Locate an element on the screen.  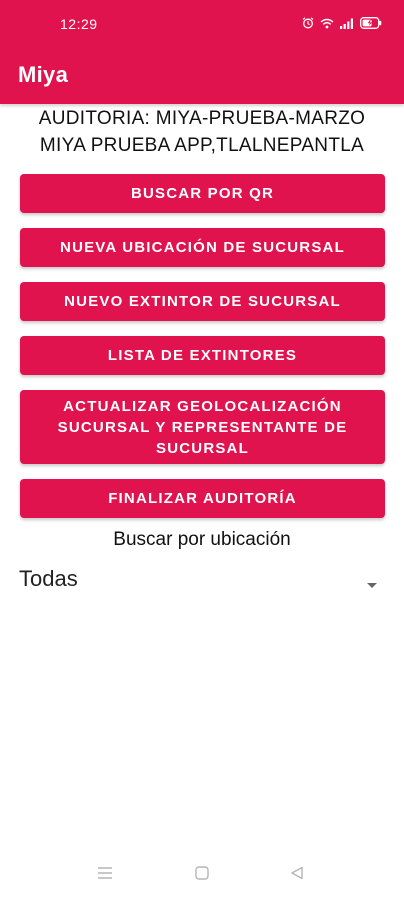
scan-qr-label: BUSCAR POR QR is located at coordinates (202, 193).